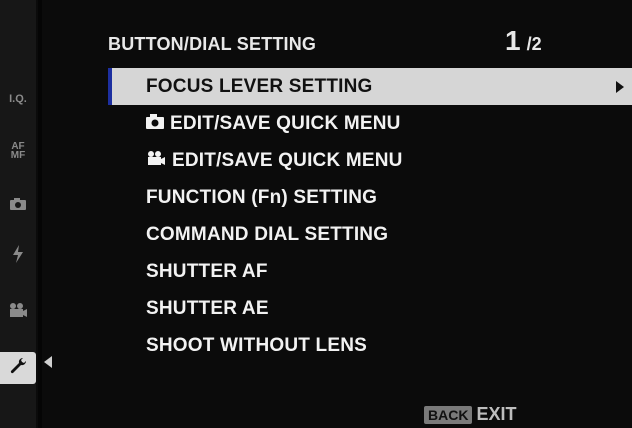  What do you see at coordinates (448, 414) in the screenshot?
I see `back-button-badge: BACK` at bounding box center [448, 414].